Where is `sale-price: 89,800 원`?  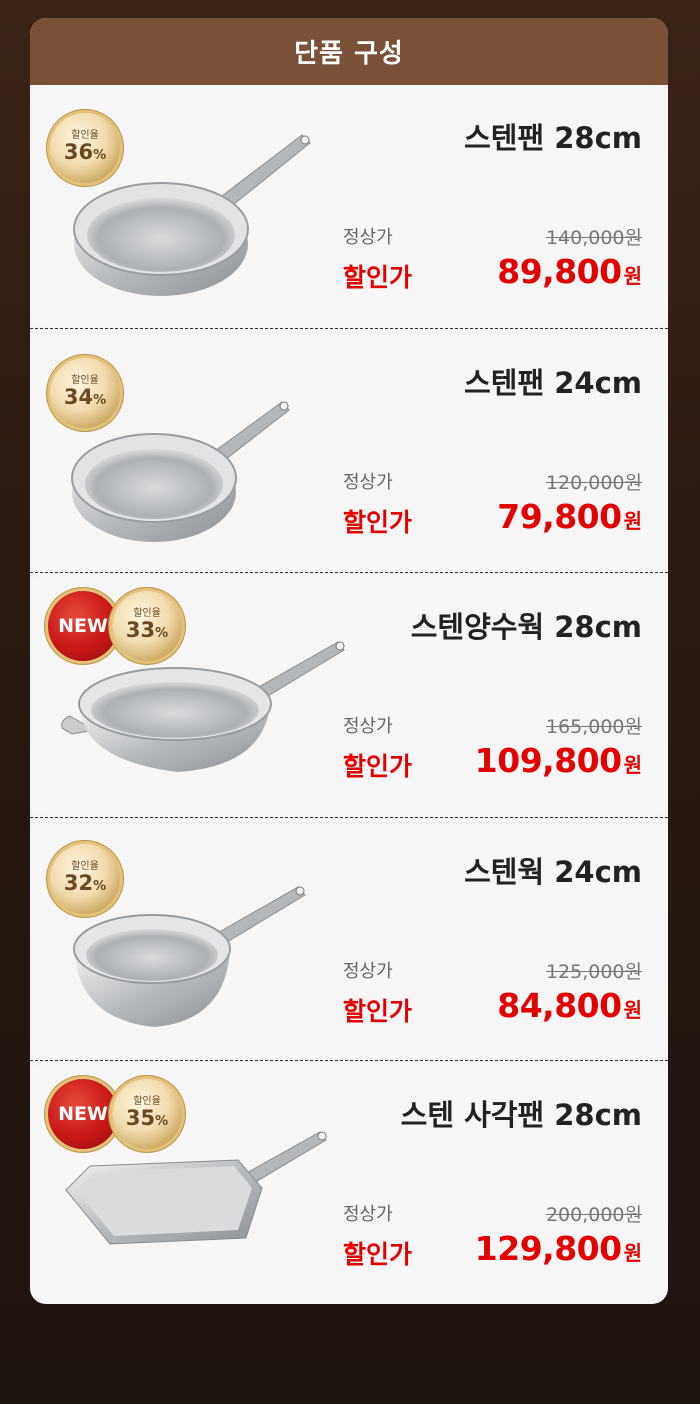 sale-price: 89,800 원 is located at coordinates (569, 271).